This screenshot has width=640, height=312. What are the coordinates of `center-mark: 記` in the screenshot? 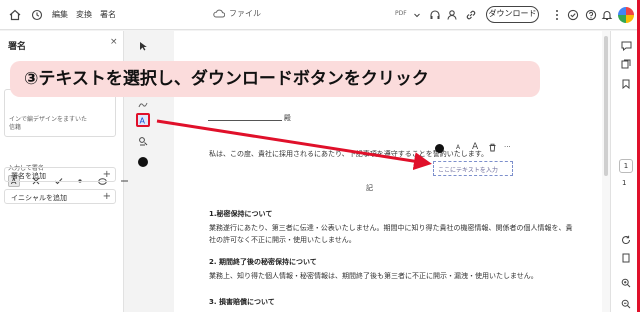 It's located at (369, 188).